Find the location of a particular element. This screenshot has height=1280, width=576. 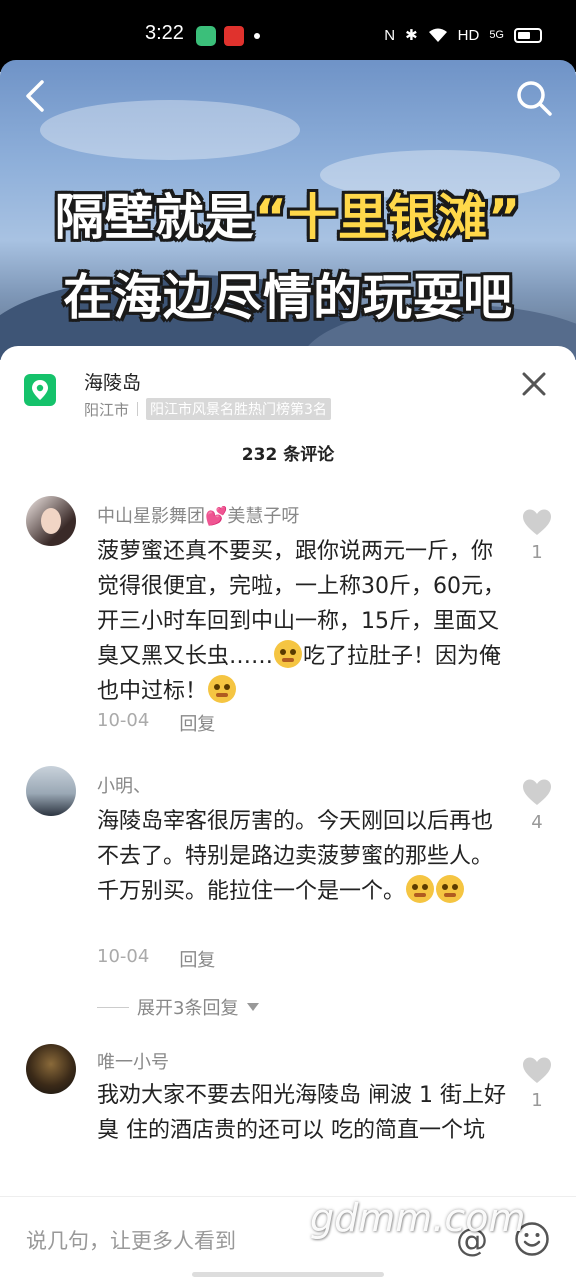

comment-input-bar: 说几句，让更多人看到 @ is located at coordinates (288, 1238).